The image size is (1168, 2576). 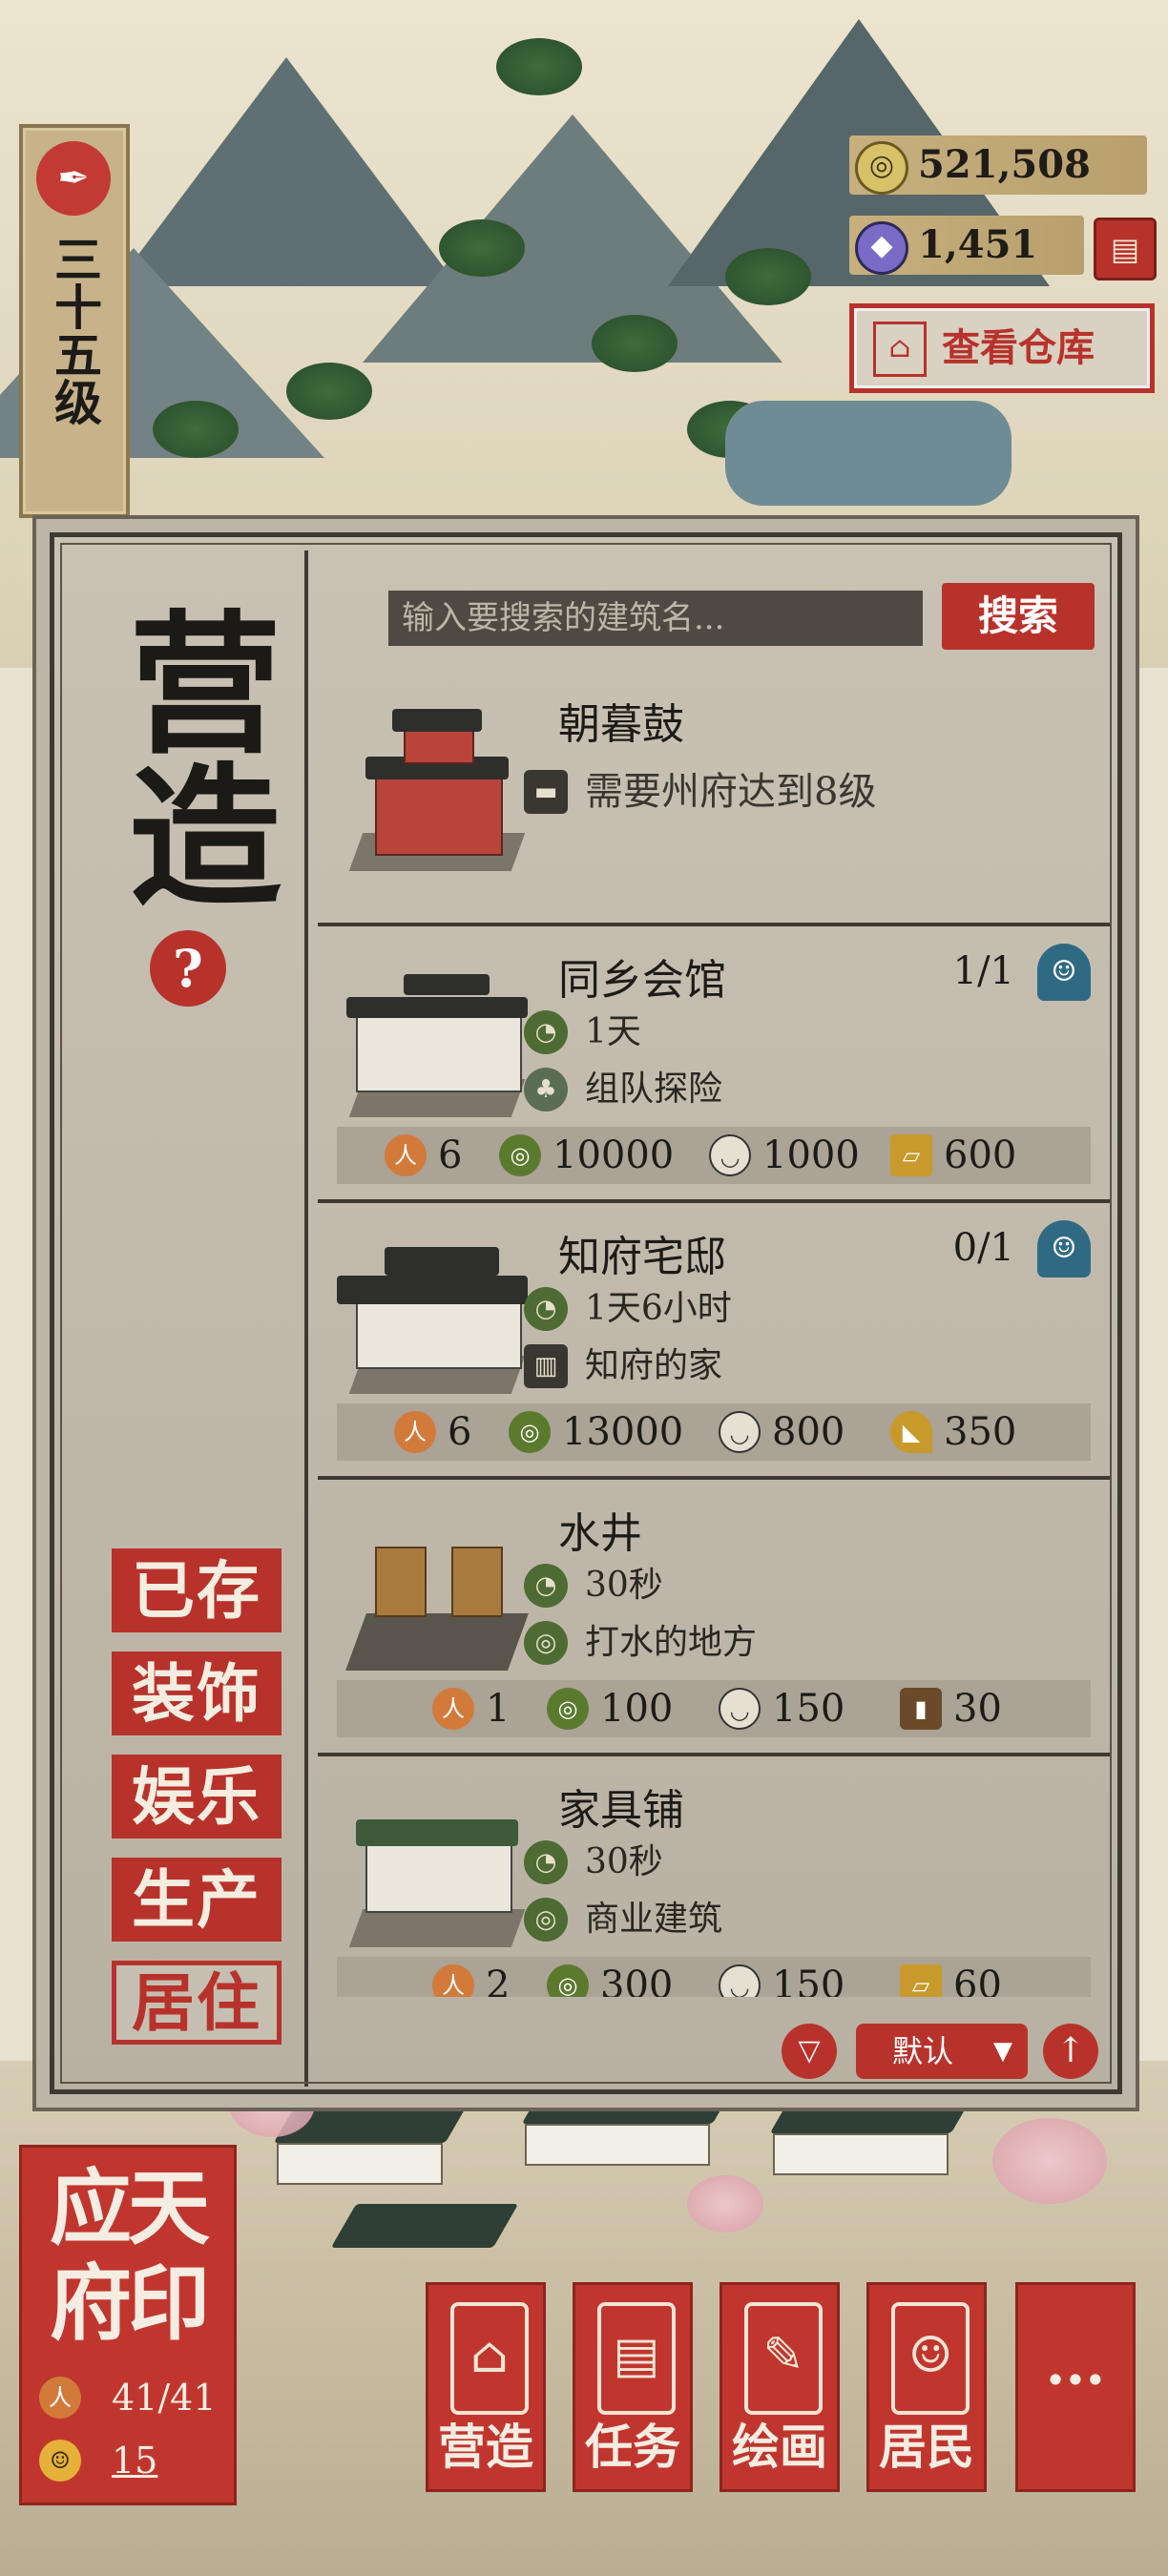 I want to click on roof, so click(x=424, y=2226).